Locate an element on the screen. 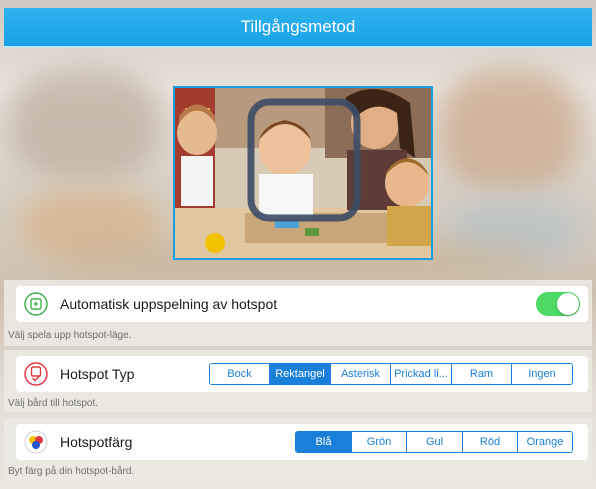 Image resolution: width=596 pixels, height=489 pixels. type-option-ingen: Ingen is located at coordinates (541, 374).